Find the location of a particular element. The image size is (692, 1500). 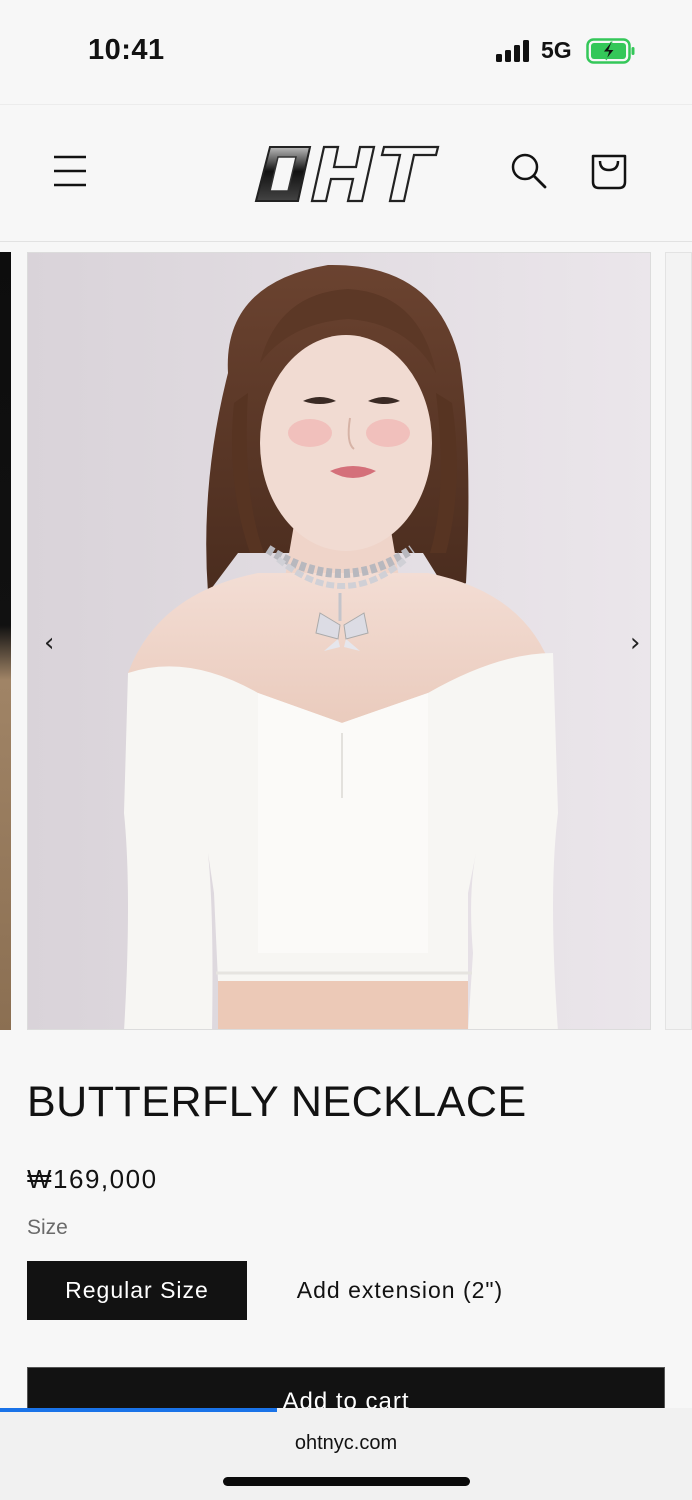

browser-address-bar: ohtnyc.com is located at coordinates (346, 1454).